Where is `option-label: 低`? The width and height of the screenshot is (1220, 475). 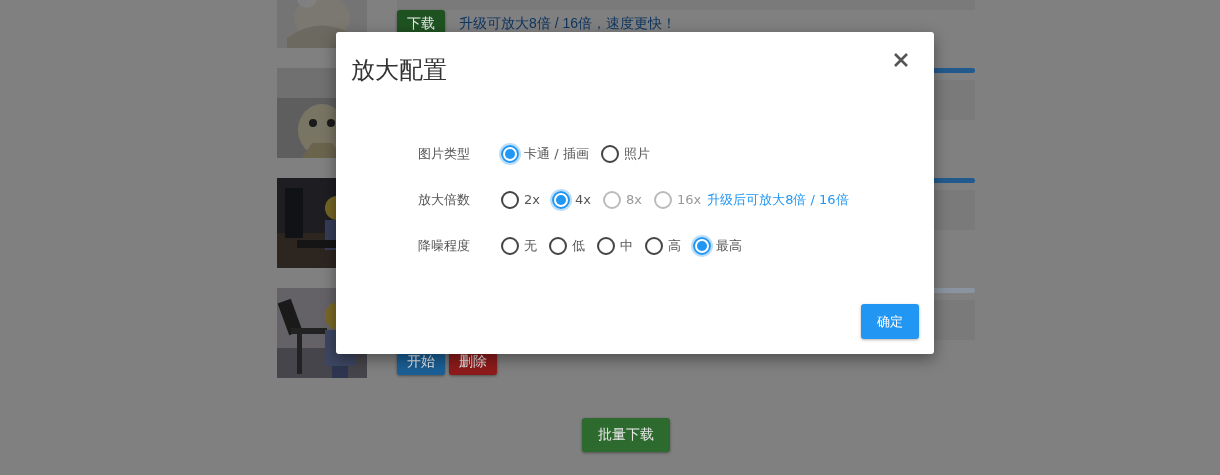
option-label: 低 is located at coordinates (578, 245).